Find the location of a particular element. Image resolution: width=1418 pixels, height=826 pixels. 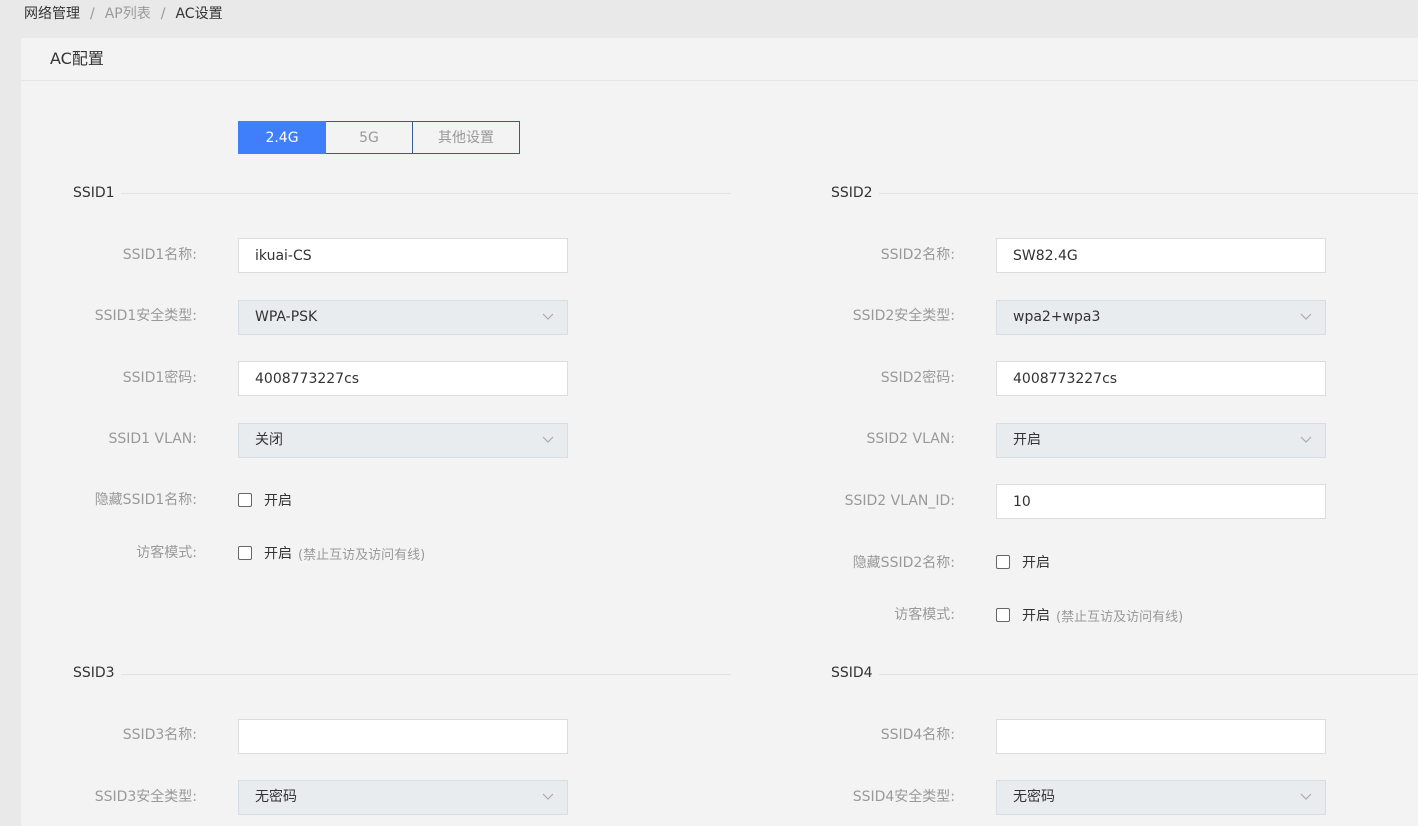

ssid1-password-label: SSID1密码: is located at coordinates (159, 378).